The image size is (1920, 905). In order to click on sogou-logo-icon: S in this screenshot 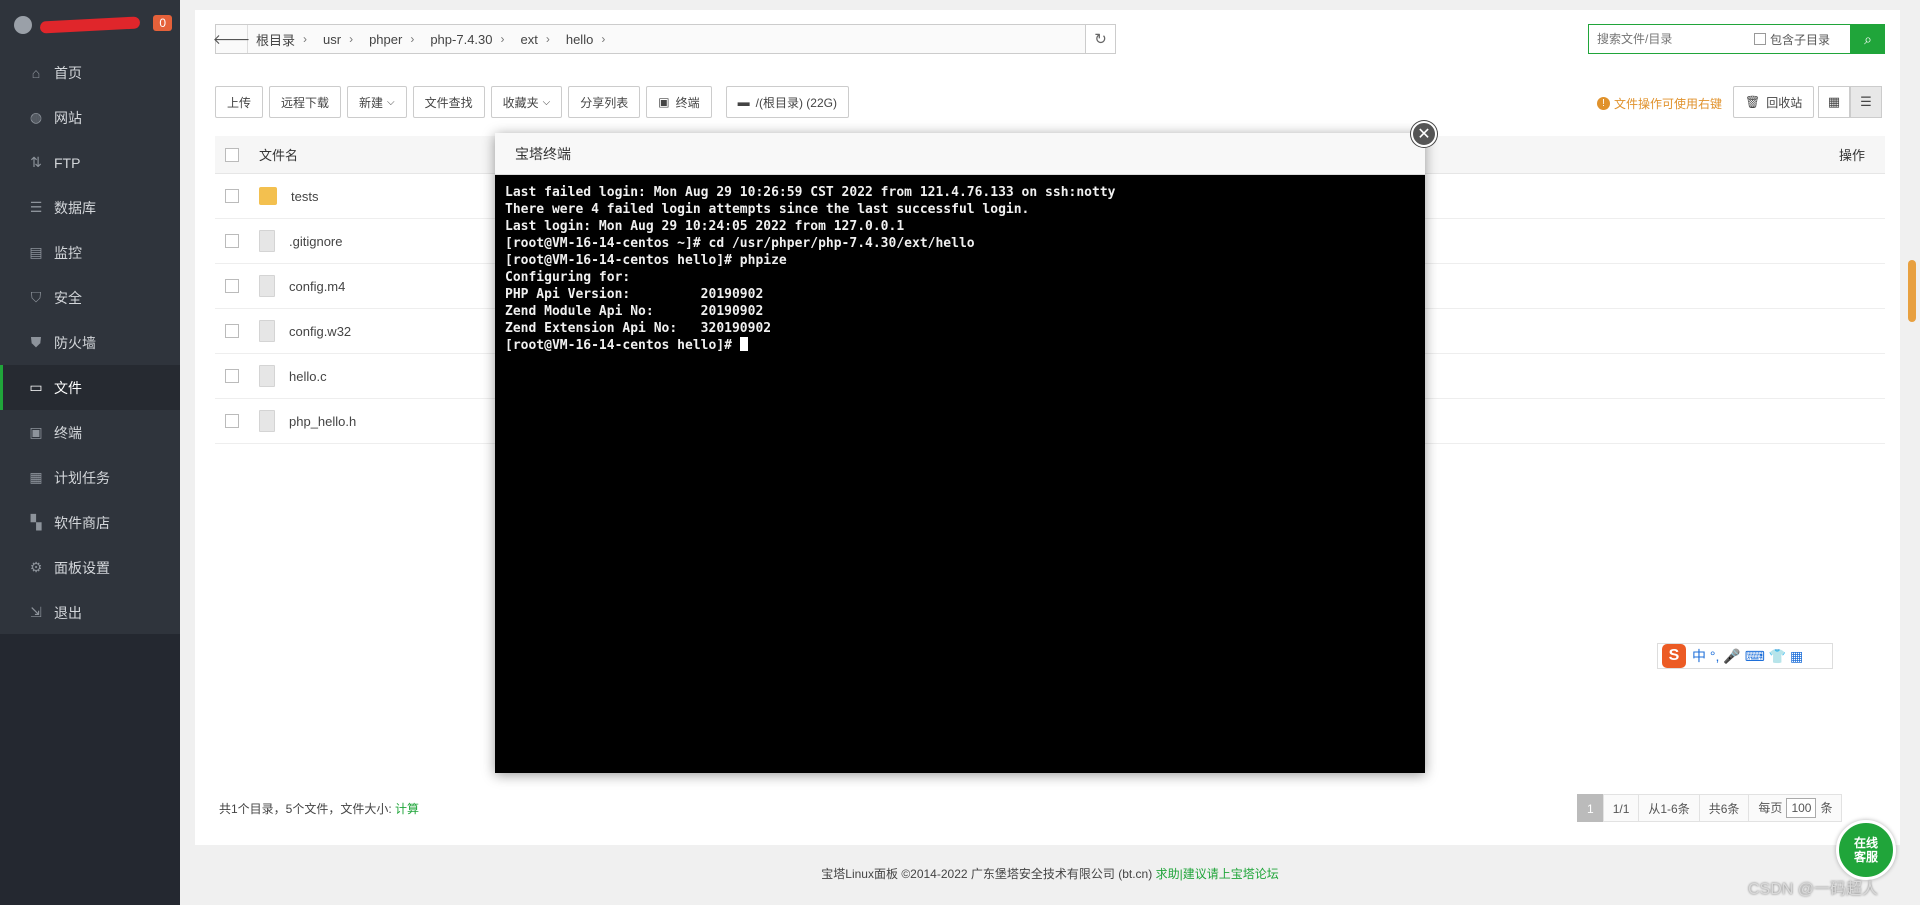, I will do `click(1674, 656)`.